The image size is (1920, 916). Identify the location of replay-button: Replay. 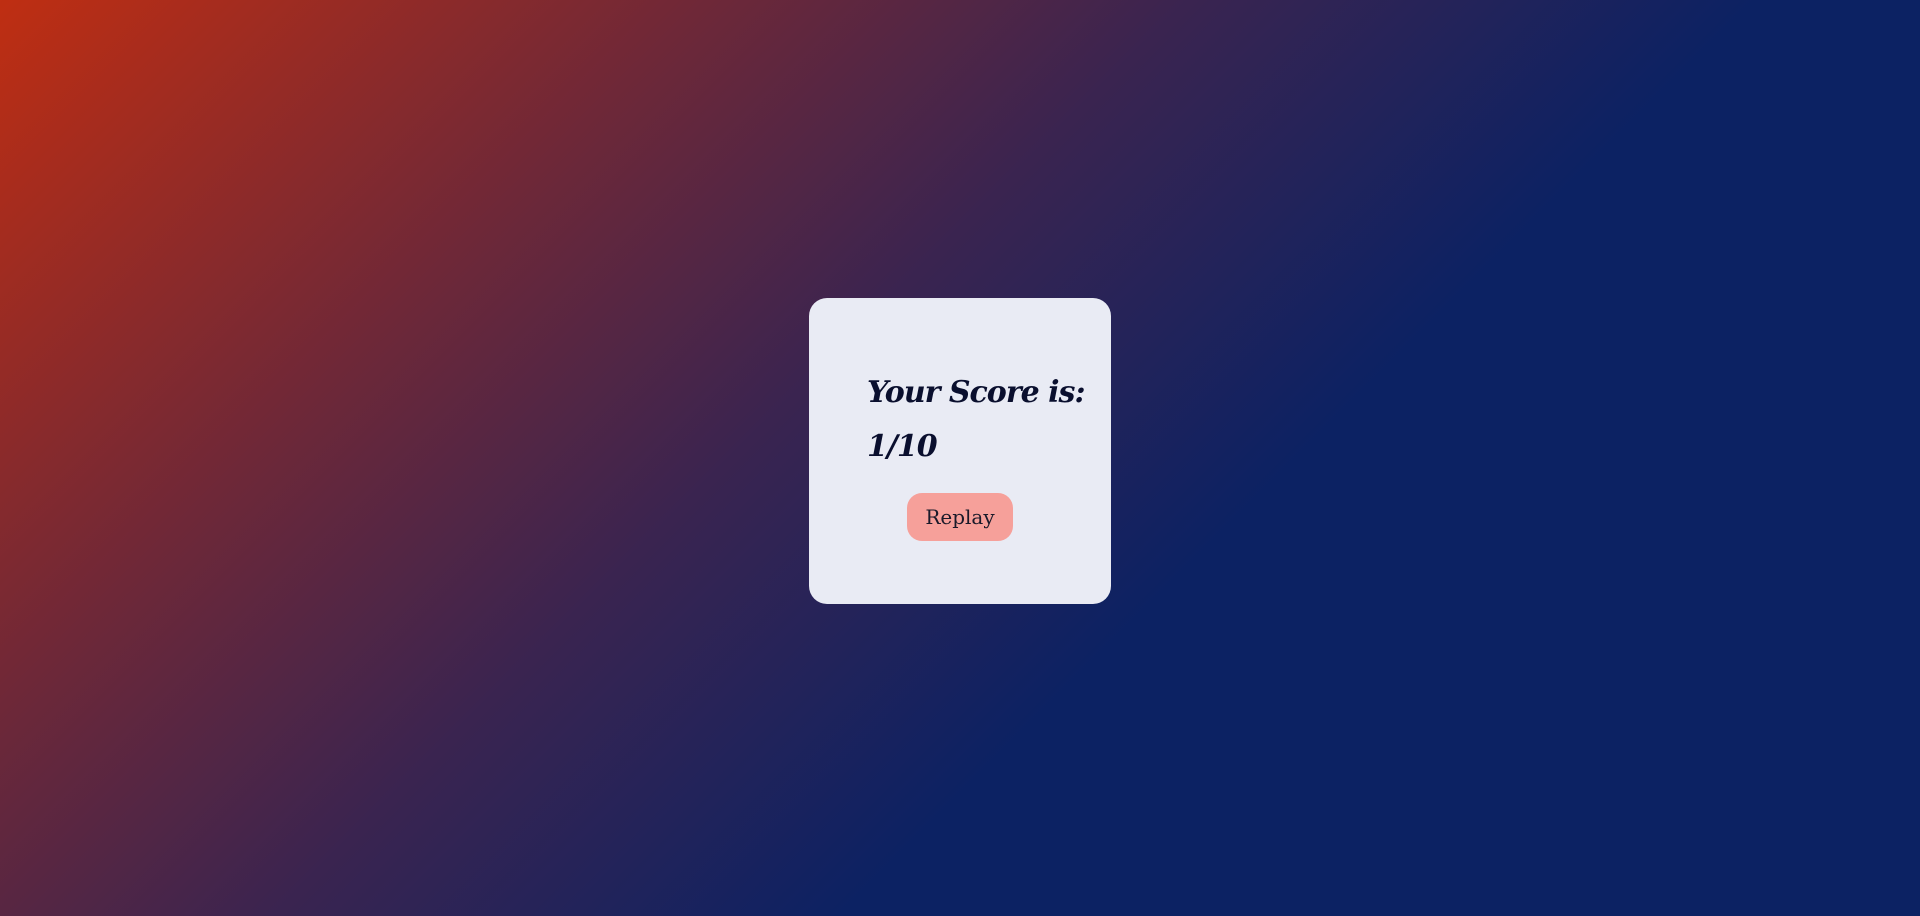
(960, 517).